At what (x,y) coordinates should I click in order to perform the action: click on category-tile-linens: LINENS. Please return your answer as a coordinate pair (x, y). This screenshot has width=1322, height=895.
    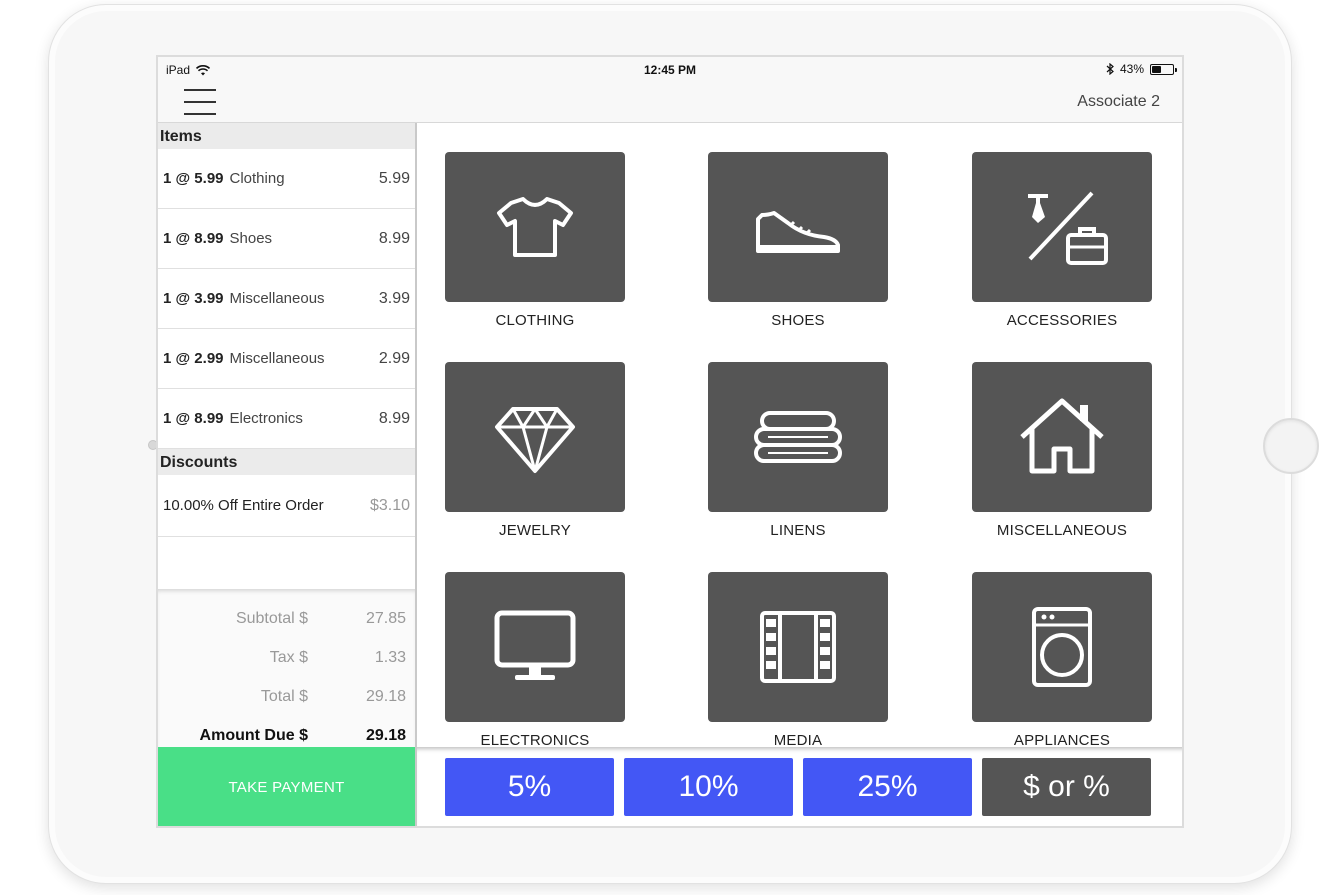
    Looking at the image, I should click on (798, 450).